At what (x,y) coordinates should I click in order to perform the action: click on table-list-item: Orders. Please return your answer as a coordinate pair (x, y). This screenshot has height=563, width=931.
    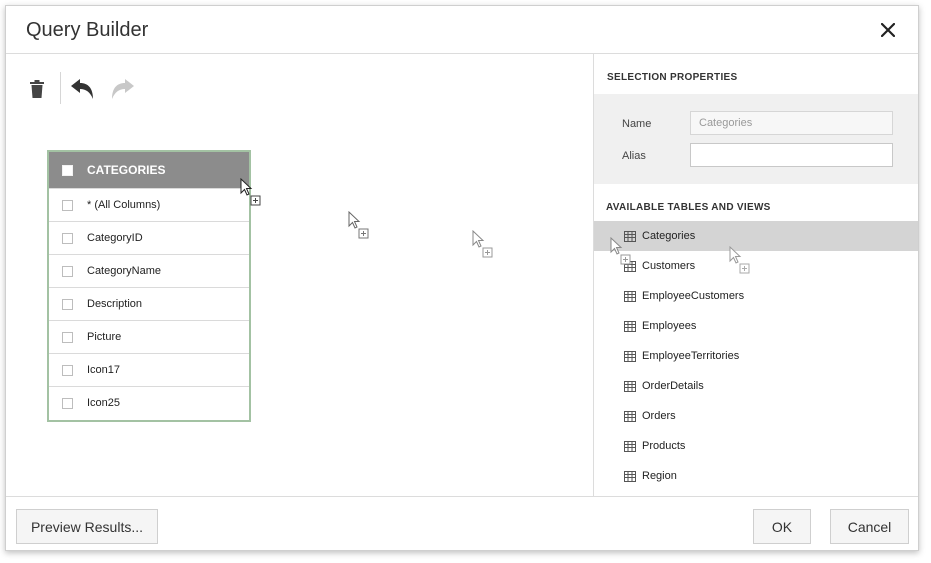
    Looking at the image, I should click on (756, 416).